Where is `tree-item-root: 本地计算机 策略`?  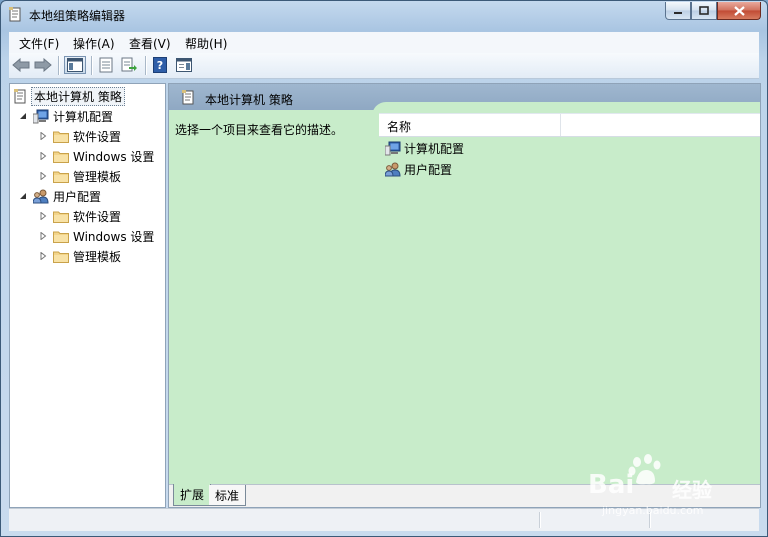 tree-item-root: 本地计算机 策略 is located at coordinates (69, 96).